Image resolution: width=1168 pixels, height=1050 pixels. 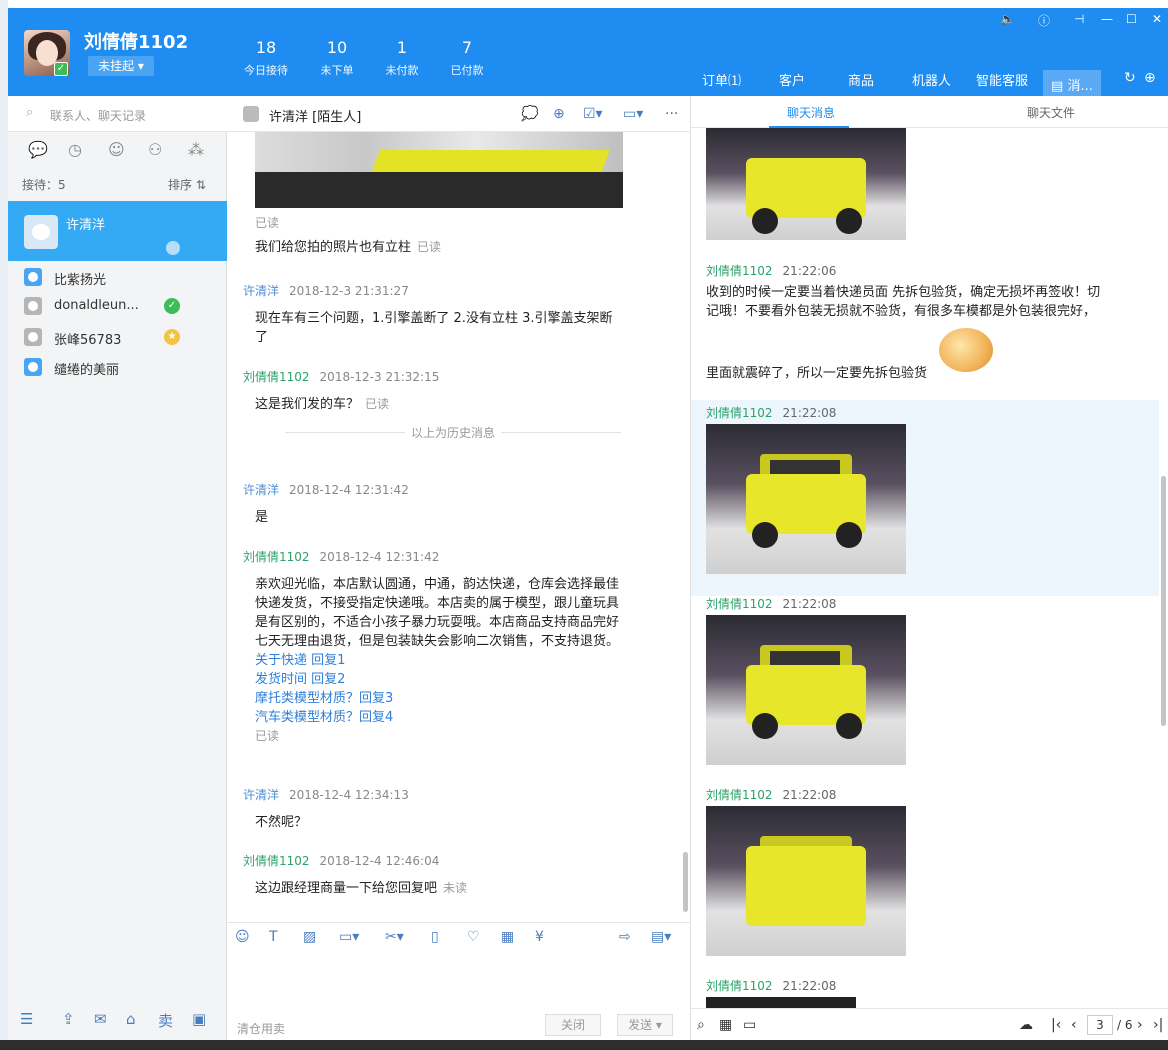 What do you see at coordinates (44, 185) in the screenshot?
I see `receive-count: 接待：5` at bounding box center [44, 185].